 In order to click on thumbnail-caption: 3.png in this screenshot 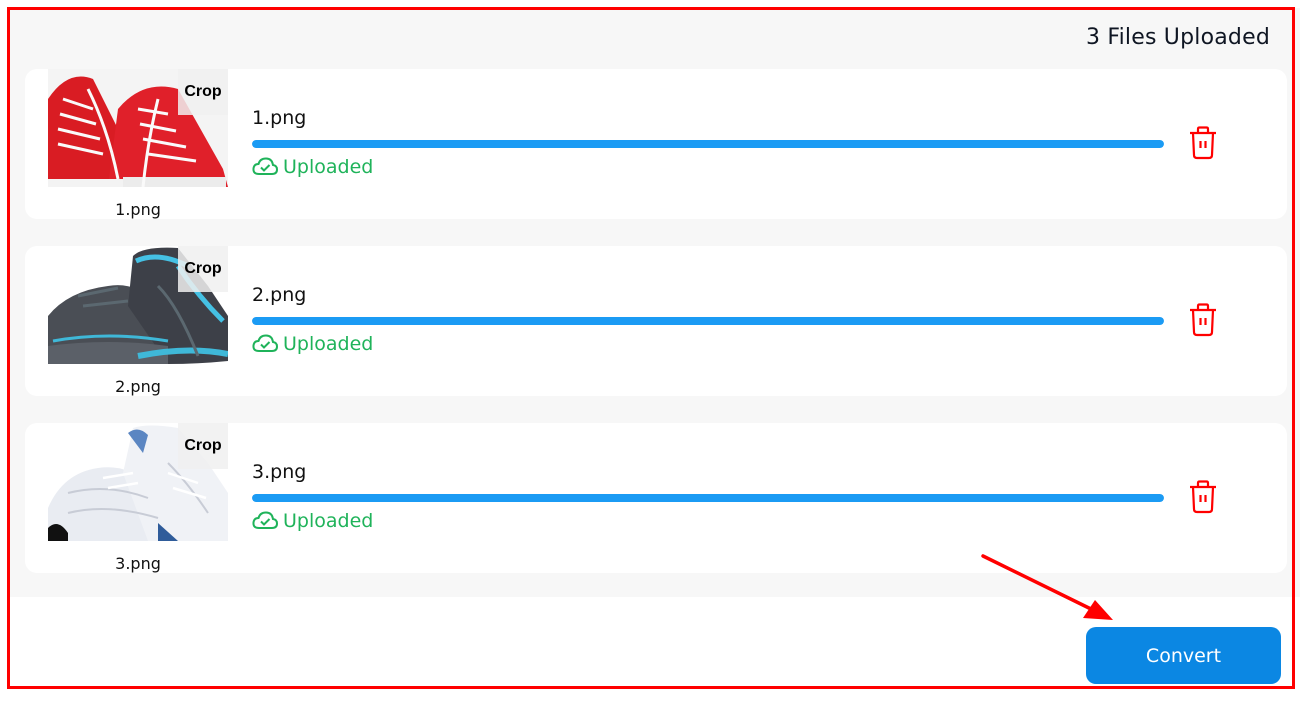, I will do `click(138, 563)`.